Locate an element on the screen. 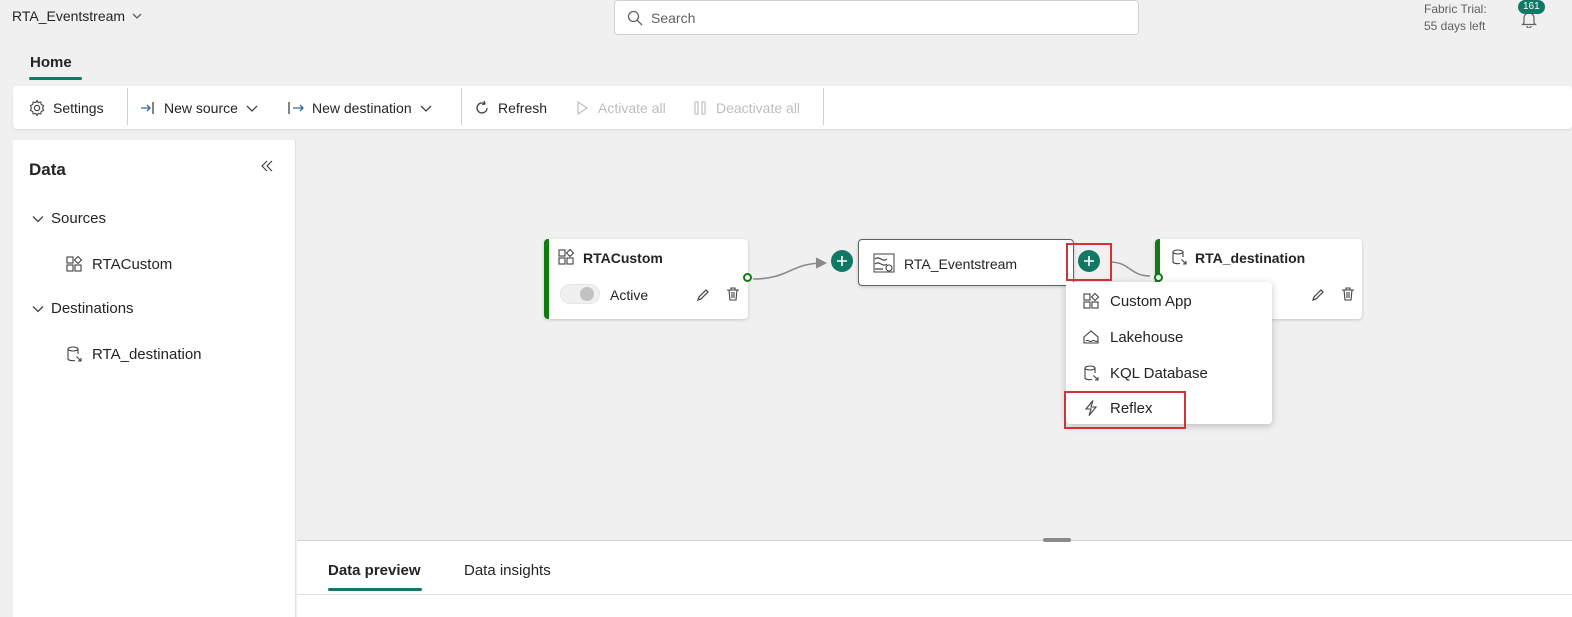 The image size is (1572, 617). highlight-box-reflex is located at coordinates (1125, 410).